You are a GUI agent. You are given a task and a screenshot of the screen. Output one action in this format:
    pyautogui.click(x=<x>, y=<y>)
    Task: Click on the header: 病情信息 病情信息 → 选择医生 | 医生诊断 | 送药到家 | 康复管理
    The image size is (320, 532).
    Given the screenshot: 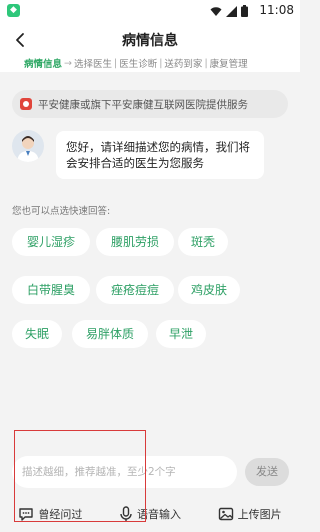 What is the action you would take?
    pyautogui.click(x=150, y=47)
    